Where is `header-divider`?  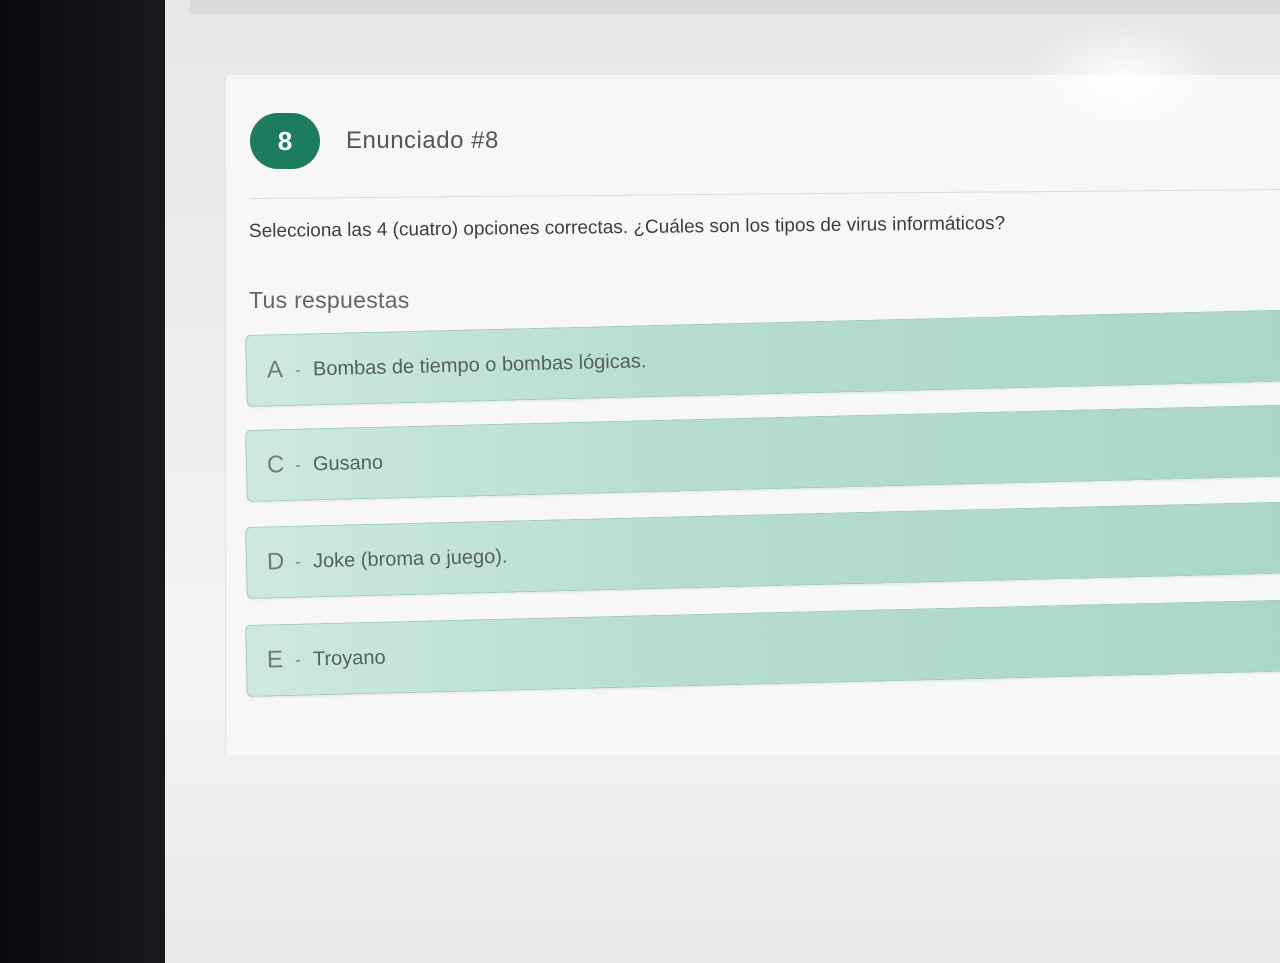 header-divider is located at coordinates (764, 193).